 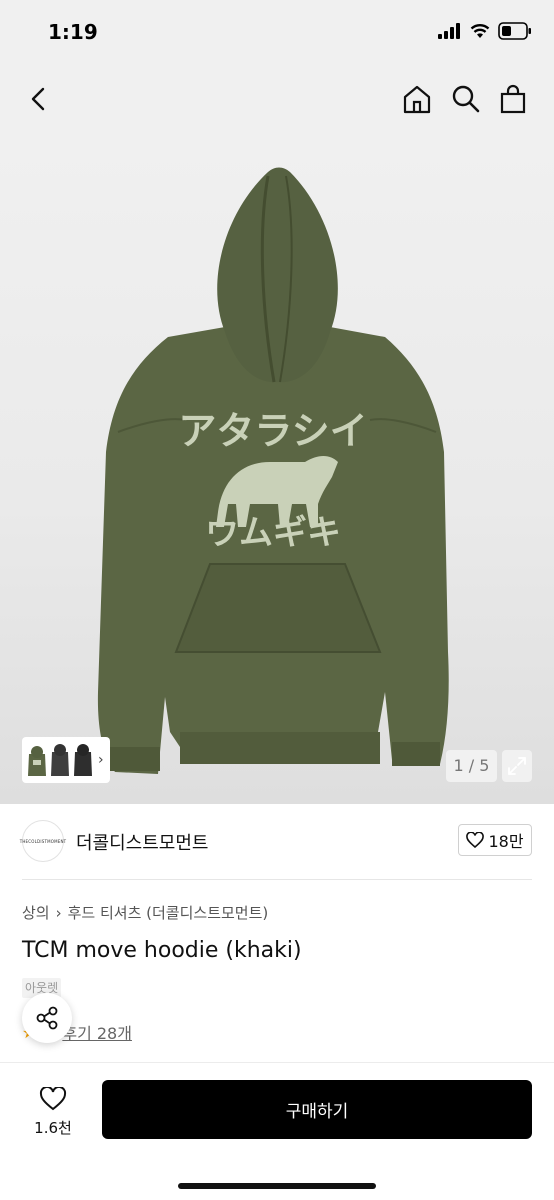 What do you see at coordinates (317, 1109) in the screenshot?
I see `buy-button: 구매하기` at bounding box center [317, 1109].